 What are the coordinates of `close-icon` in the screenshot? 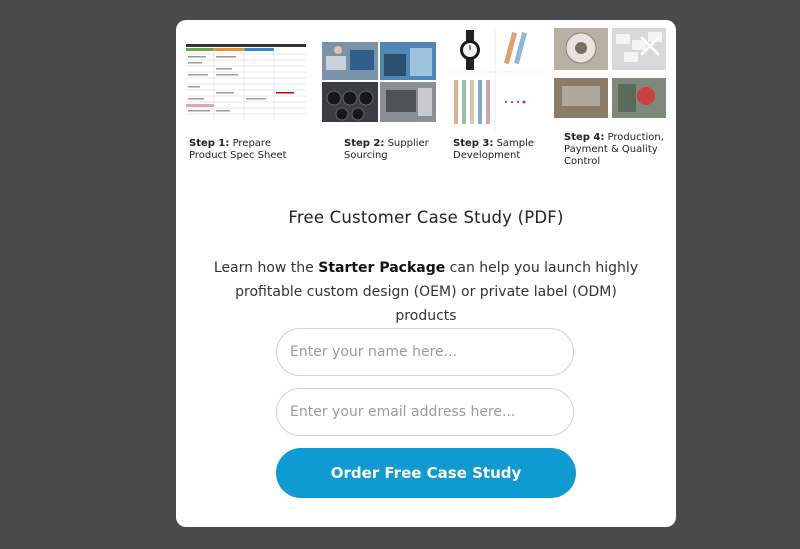 It's located at (650, 46).